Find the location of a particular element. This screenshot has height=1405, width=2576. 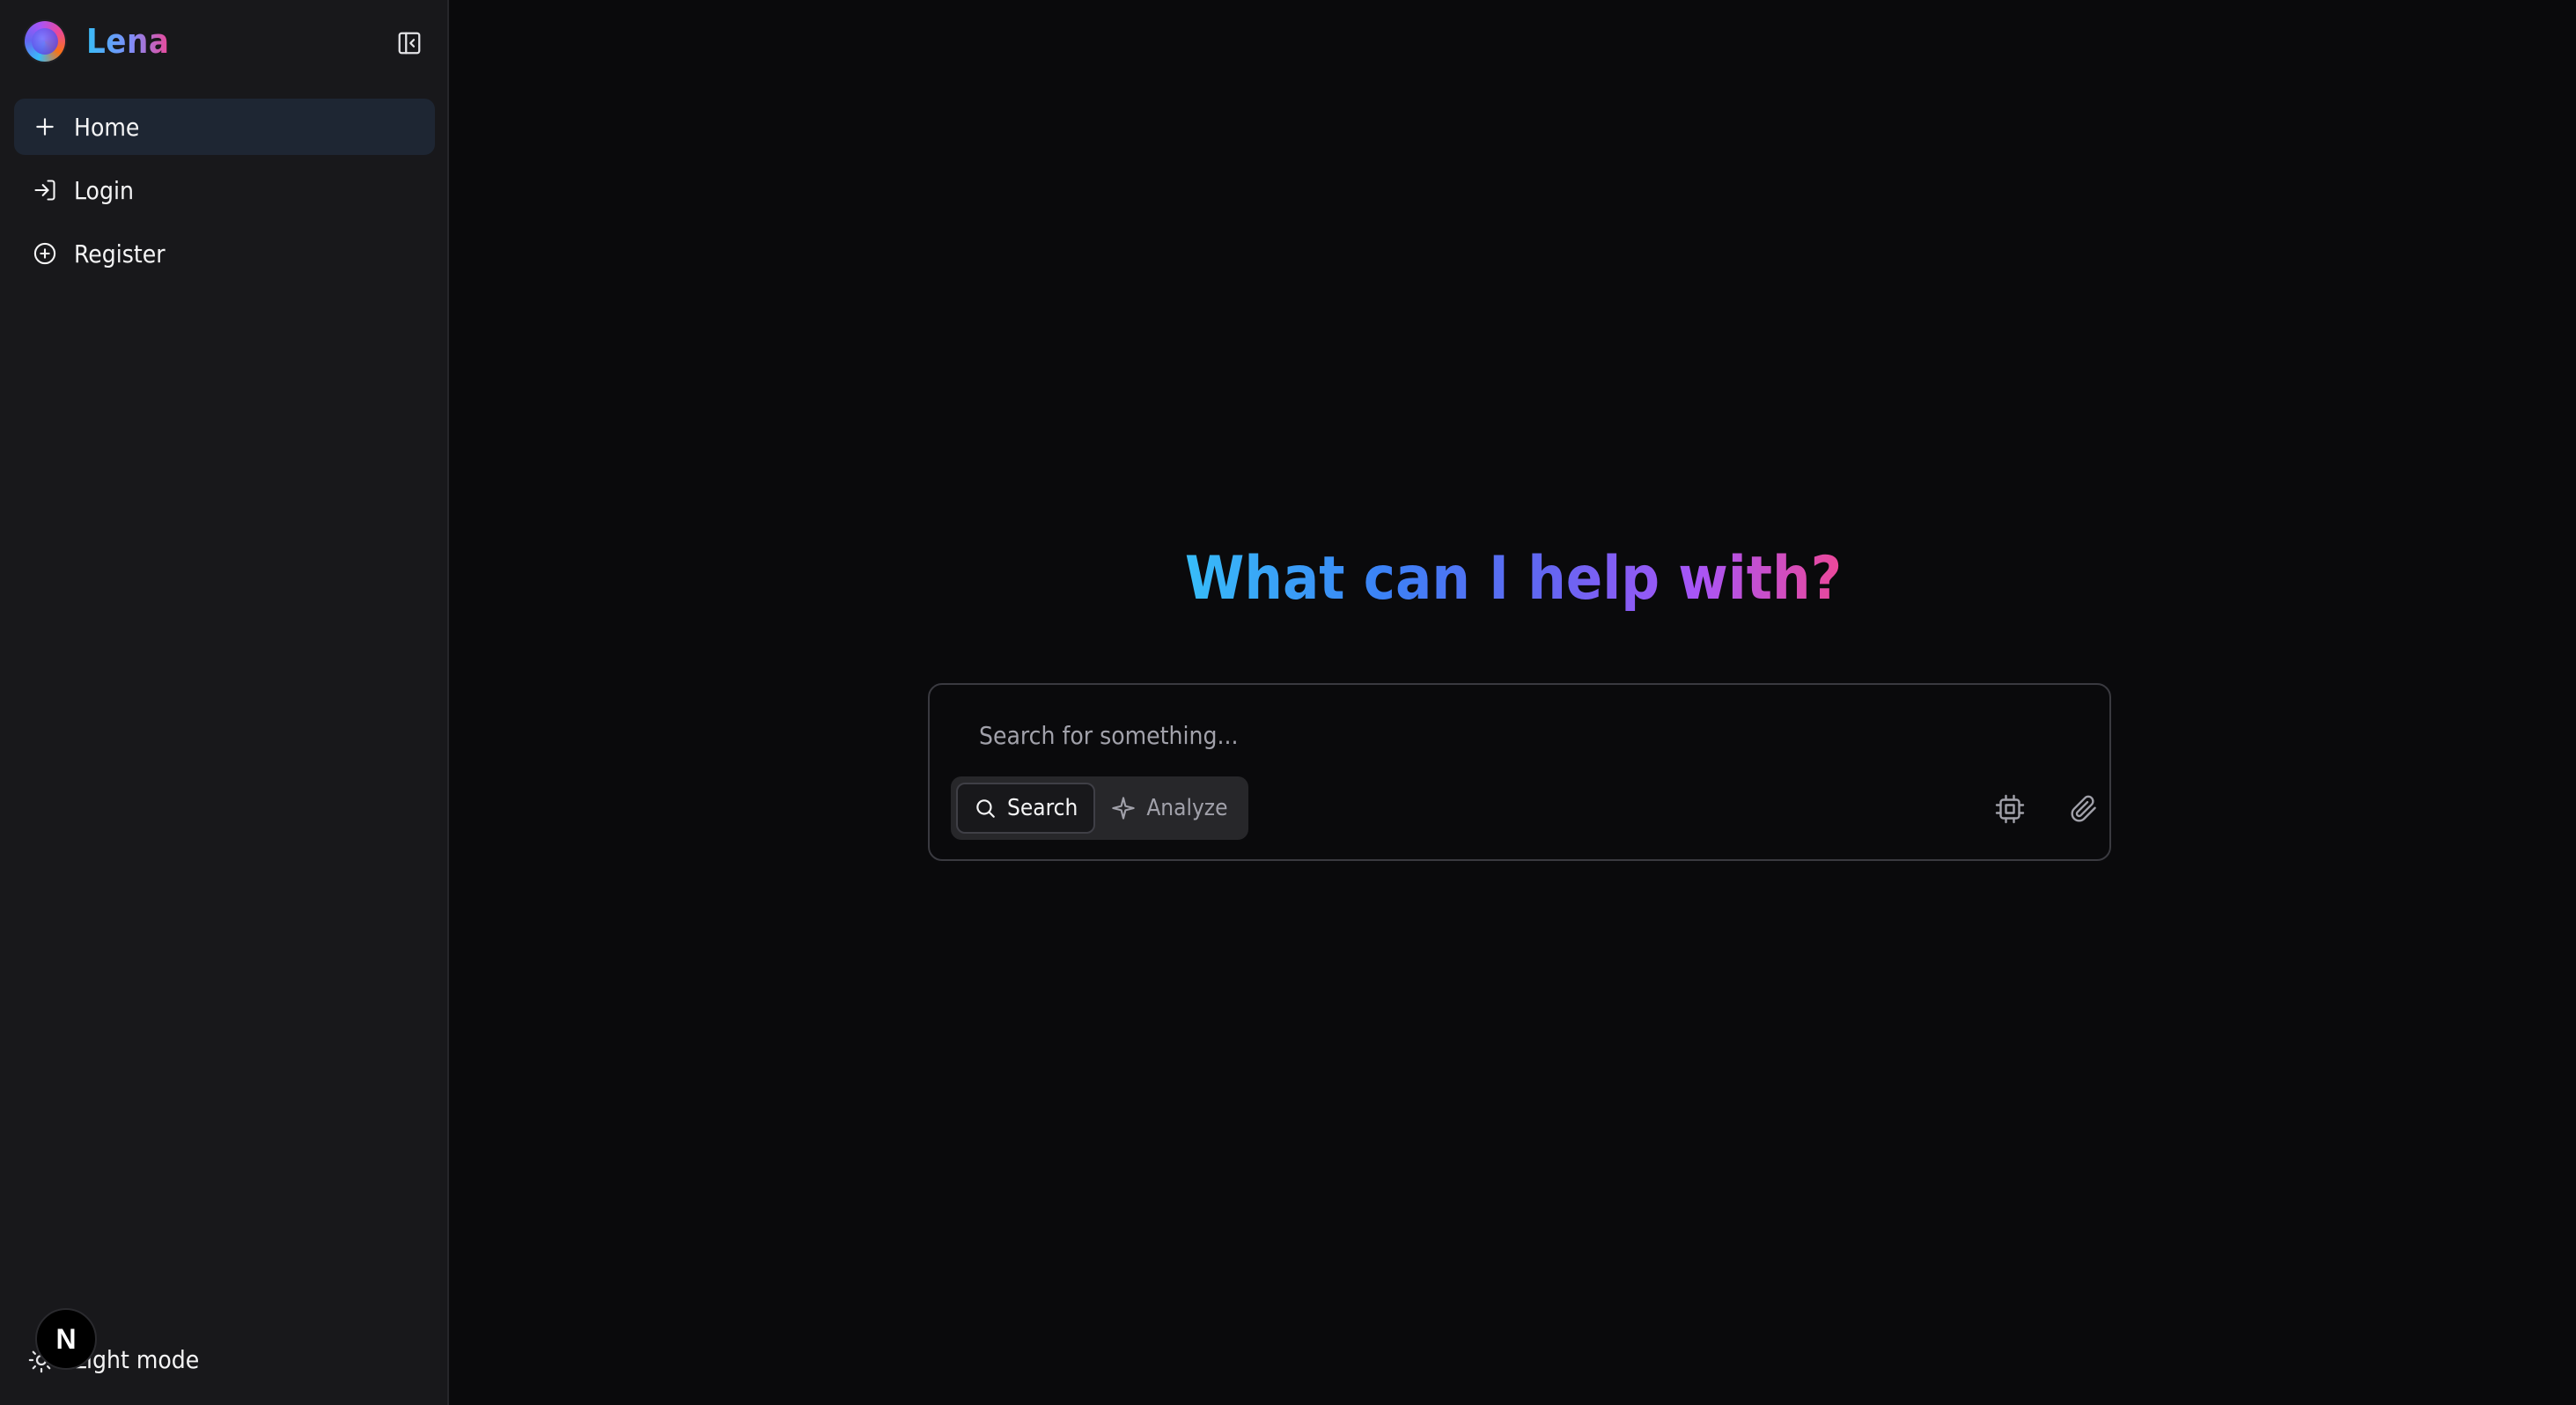

search-input is located at coordinates (1463, 735).